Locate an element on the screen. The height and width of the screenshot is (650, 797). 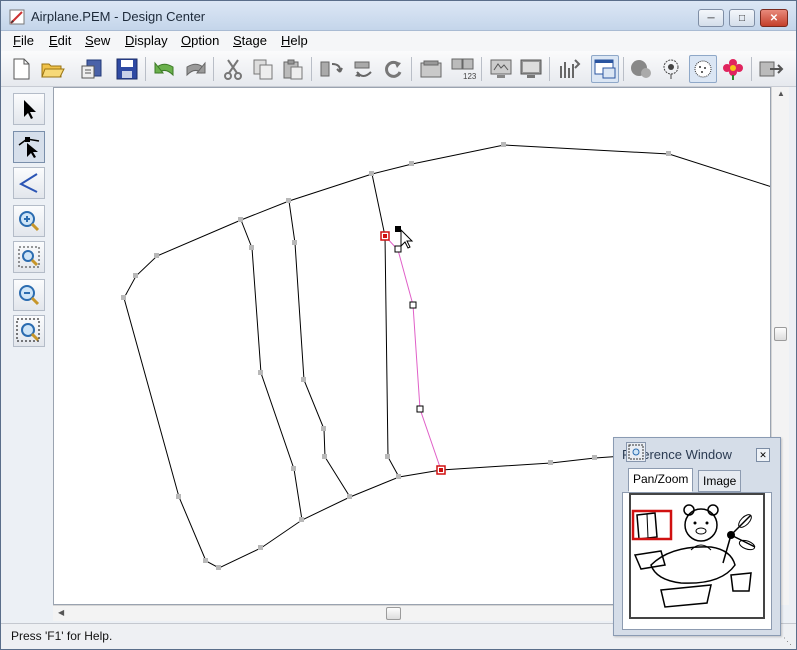
flower-color-icon is located at coordinates (733, 69).